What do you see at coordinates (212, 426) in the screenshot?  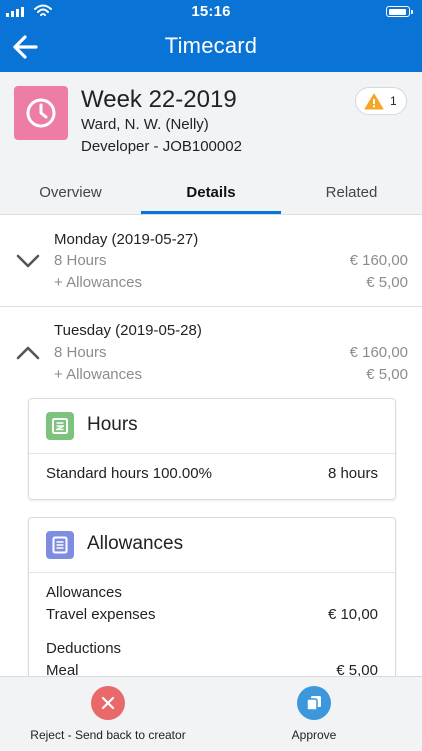 I see `hours-card-header: Hours` at bounding box center [212, 426].